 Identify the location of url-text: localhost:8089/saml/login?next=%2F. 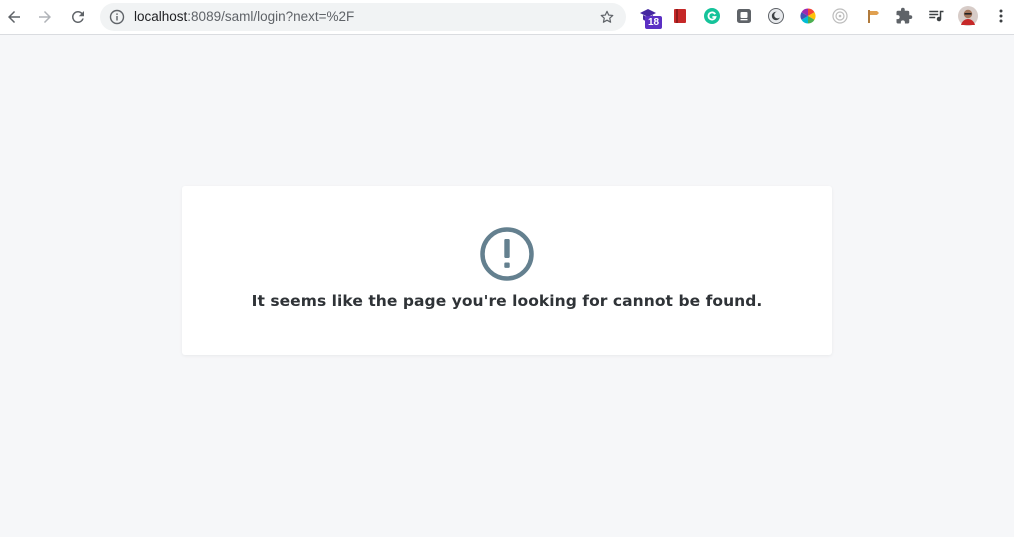
(244, 17).